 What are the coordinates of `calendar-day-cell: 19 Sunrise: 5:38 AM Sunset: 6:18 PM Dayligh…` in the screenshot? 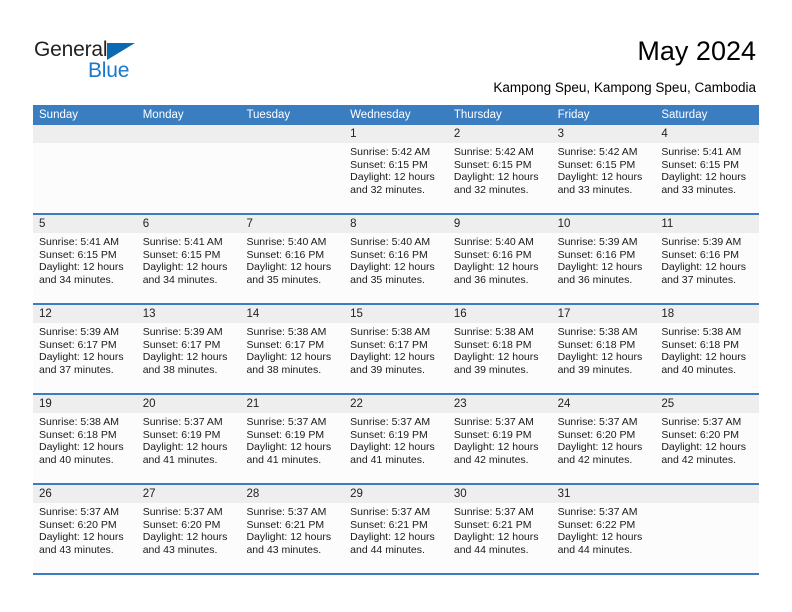 It's located at (85, 439).